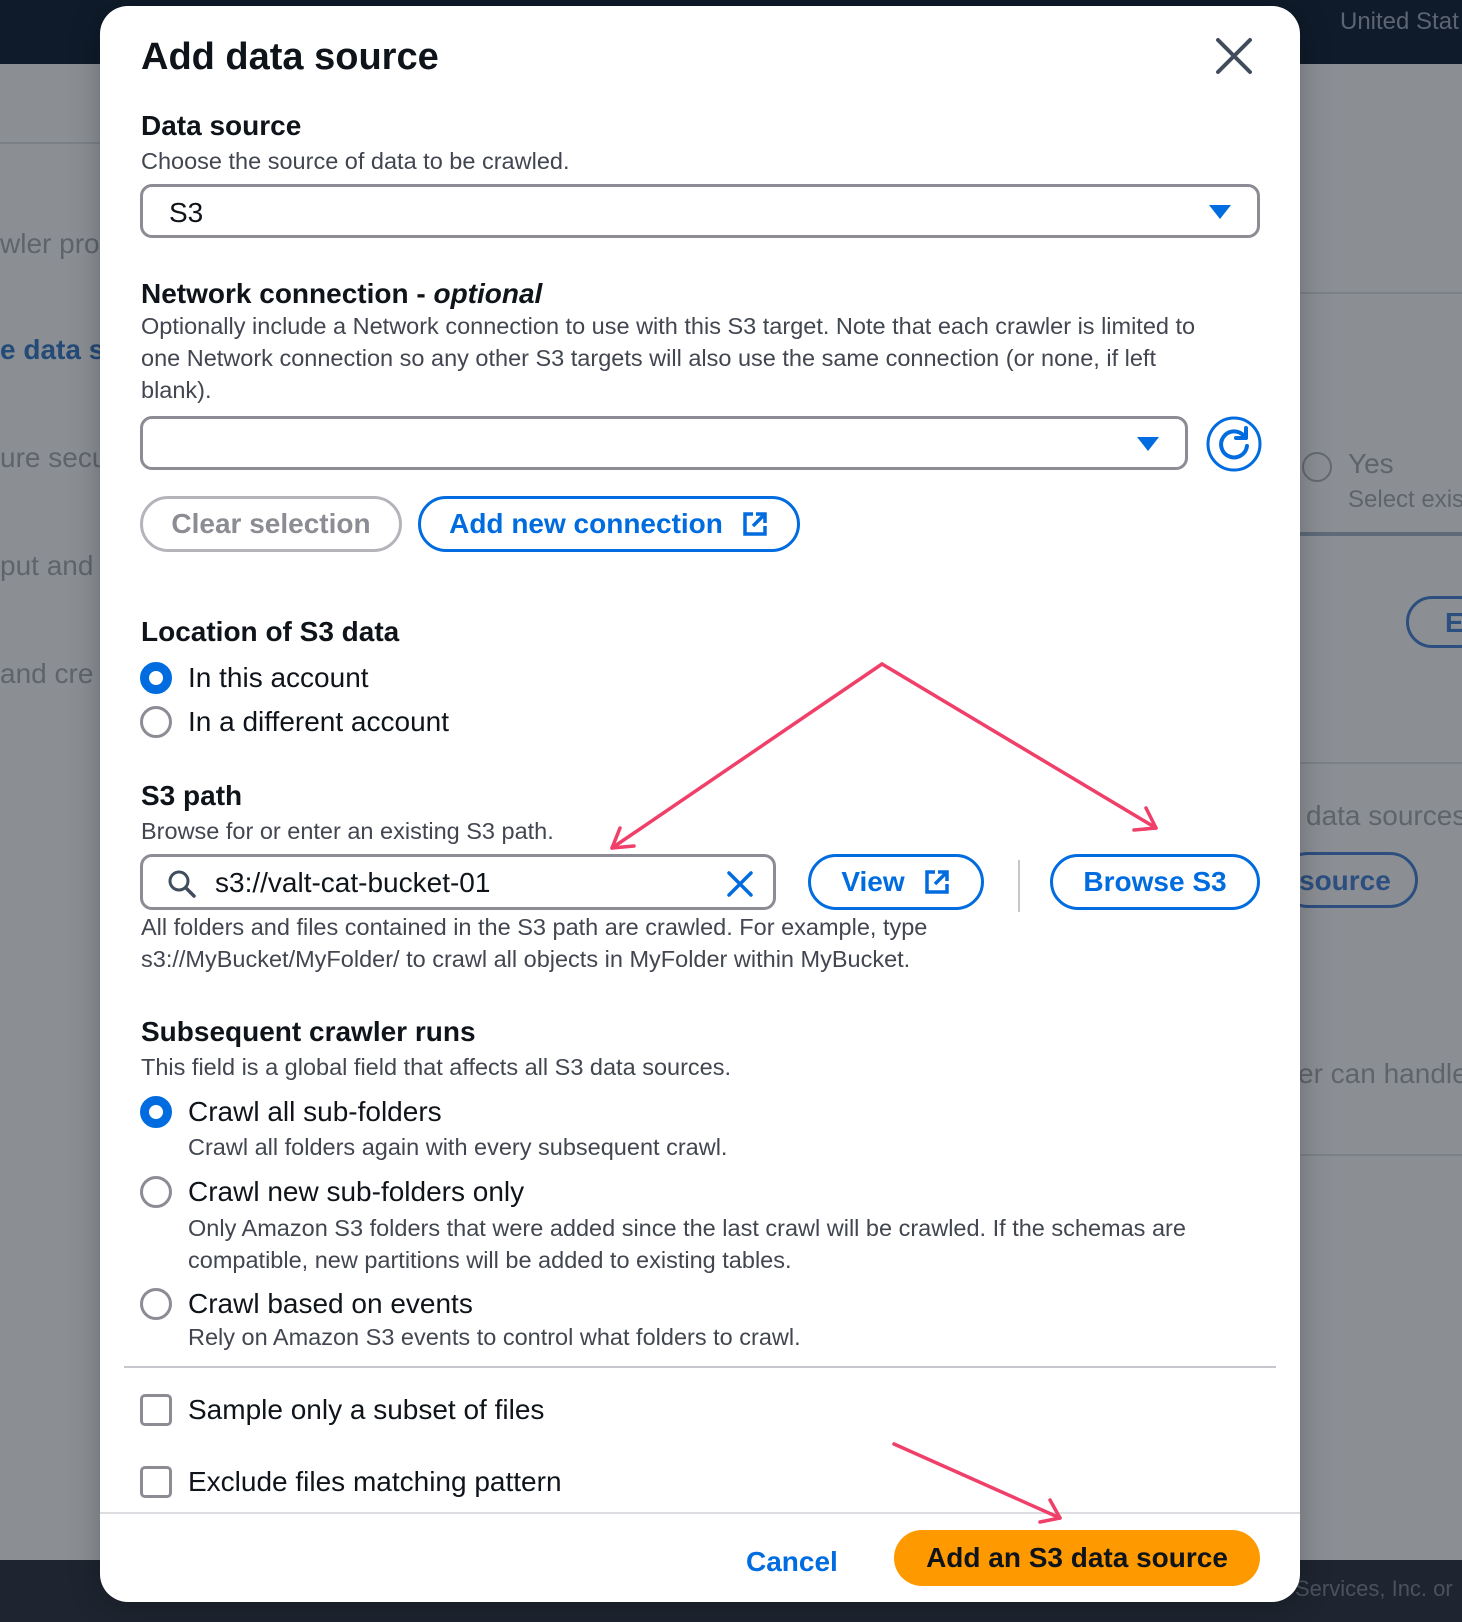 Image resolution: width=1462 pixels, height=1622 pixels. What do you see at coordinates (1374, 1588) in the screenshot?
I see `footer-copyright: Services, Inc. or` at bounding box center [1374, 1588].